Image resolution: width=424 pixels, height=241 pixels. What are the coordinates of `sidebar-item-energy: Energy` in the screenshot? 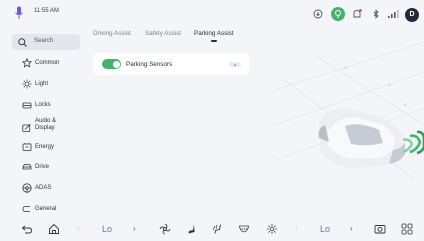 It's located at (46, 148).